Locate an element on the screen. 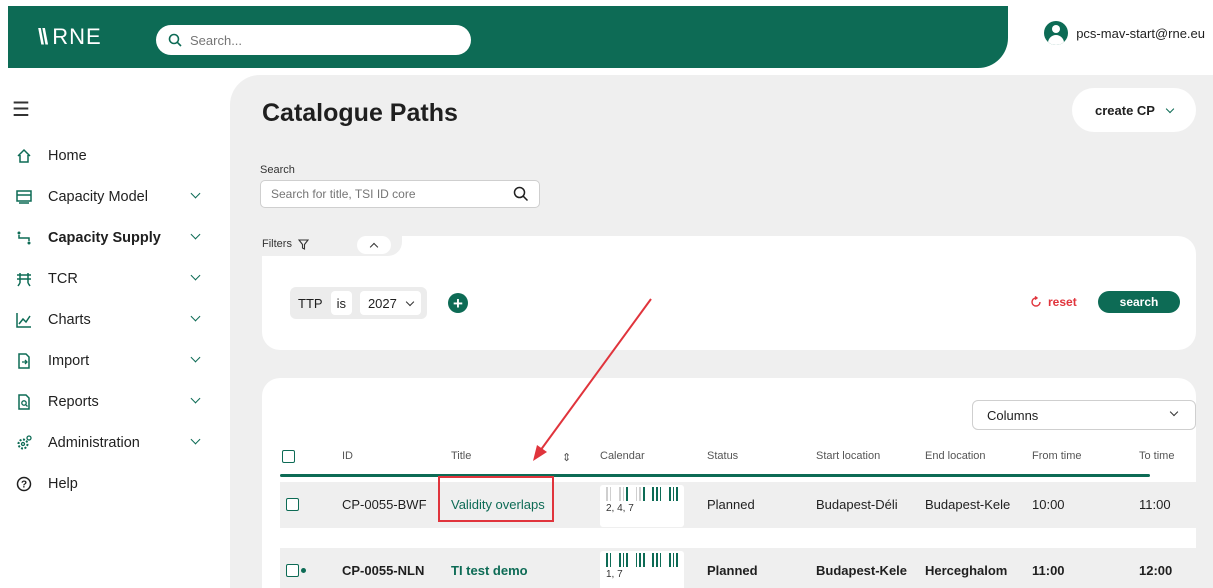  column-header-title: Title is located at coordinates (461, 456).